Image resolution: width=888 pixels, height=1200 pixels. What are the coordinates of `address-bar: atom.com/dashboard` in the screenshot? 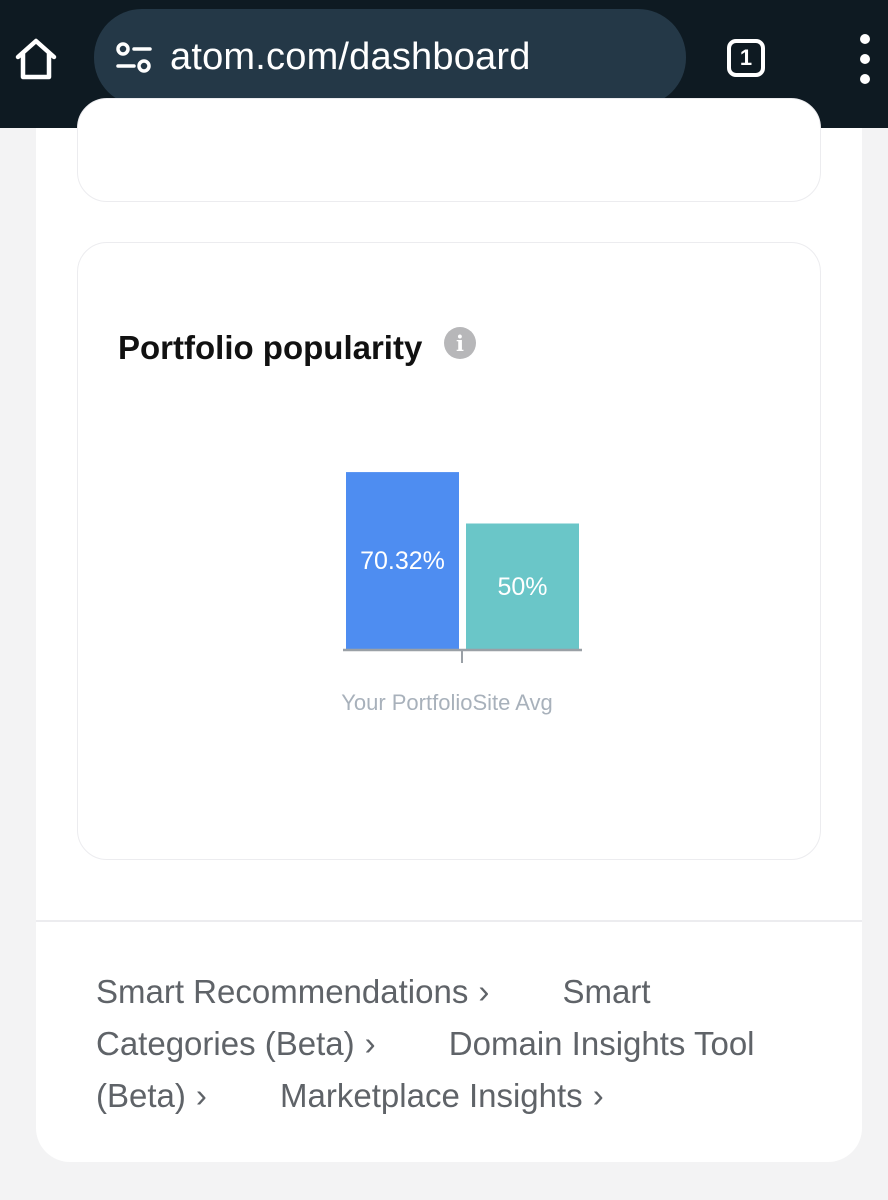 It's located at (390, 57).